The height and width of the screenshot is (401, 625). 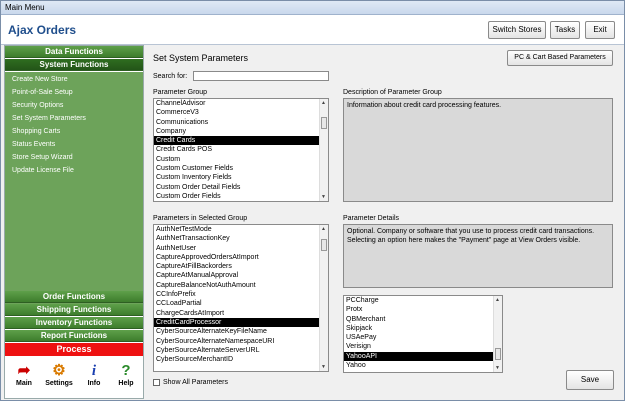 What do you see at coordinates (241, 122) in the screenshot?
I see `list-item: Communications` at bounding box center [241, 122].